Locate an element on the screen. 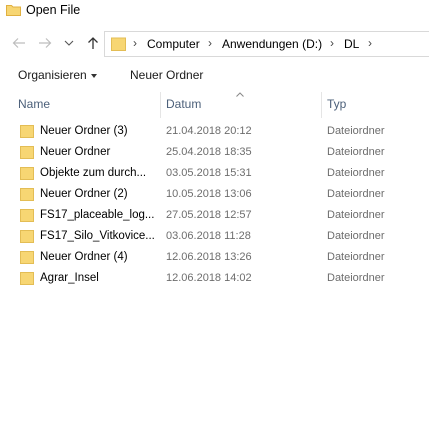 This screenshot has width=429, height=423. forward-button is located at coordinates (45, 43).